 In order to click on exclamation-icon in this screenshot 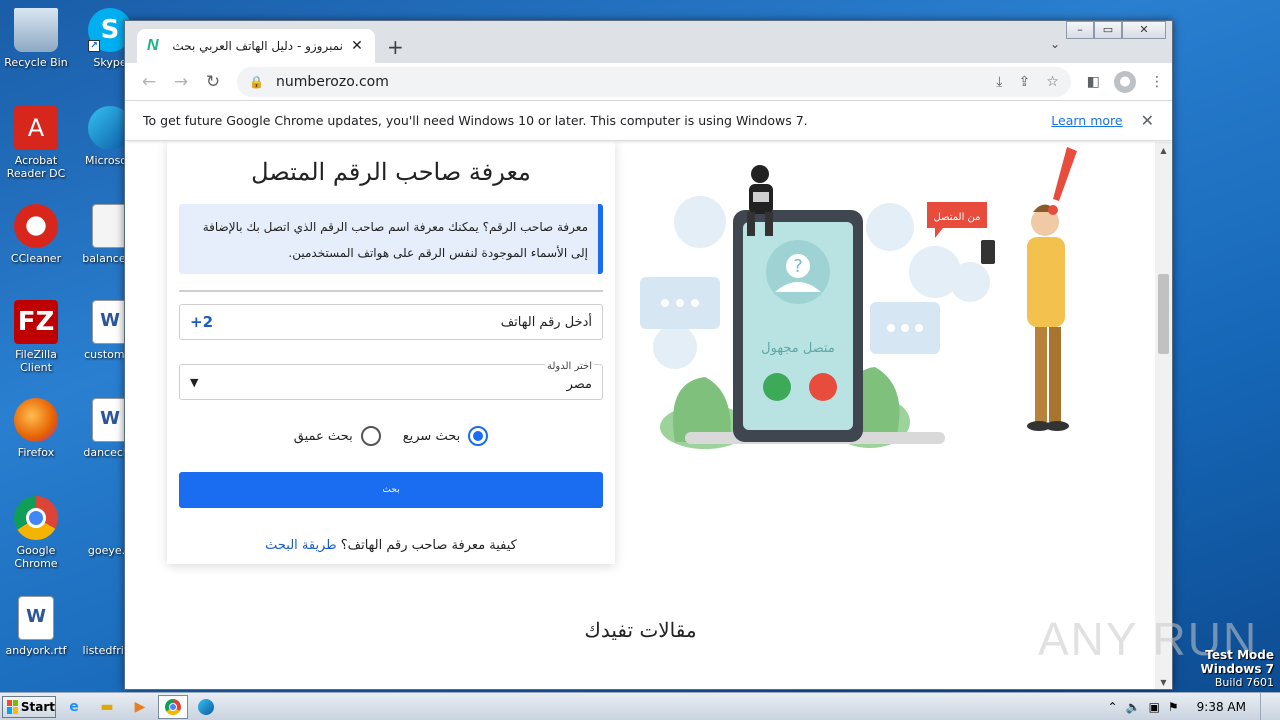, I will do `click(1062, 181)`.